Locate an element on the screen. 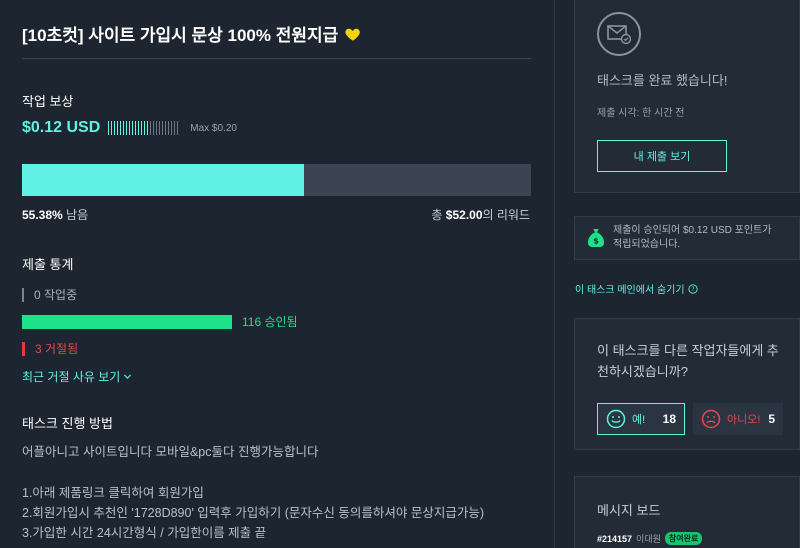  vote-no-count: 5 is located at coordinates (771, 419).